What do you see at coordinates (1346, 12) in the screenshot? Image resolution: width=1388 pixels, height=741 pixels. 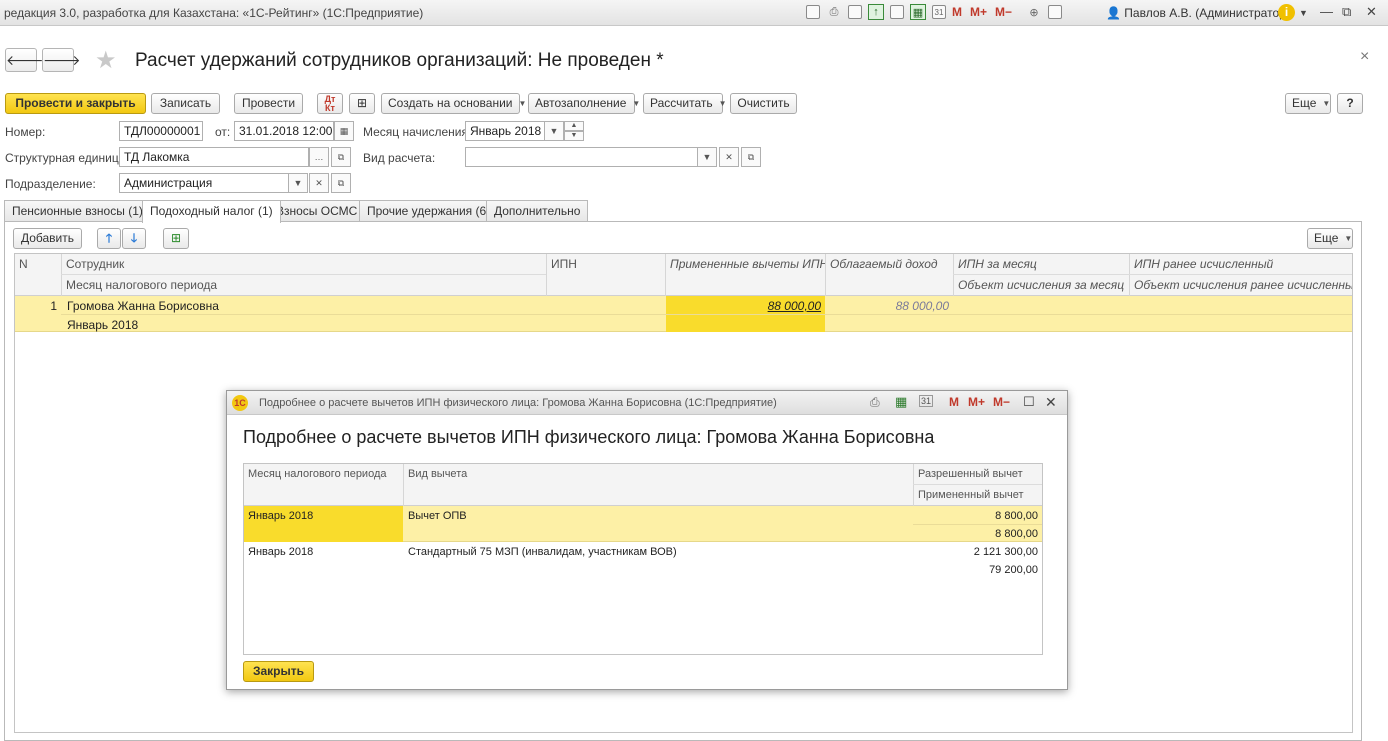 I see `restore-icon: ⧉` at bounding box center [1346, 12].